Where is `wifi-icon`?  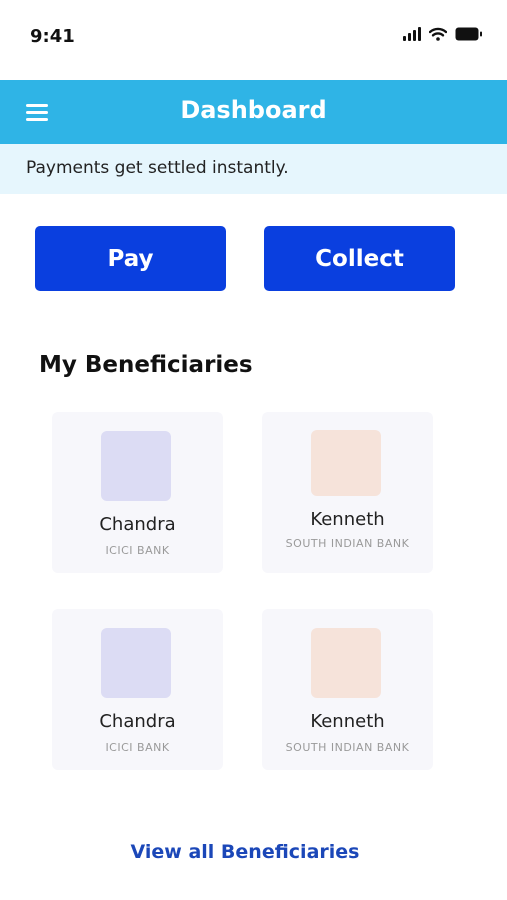 wifi-icon is located at coordinates (438, 34).